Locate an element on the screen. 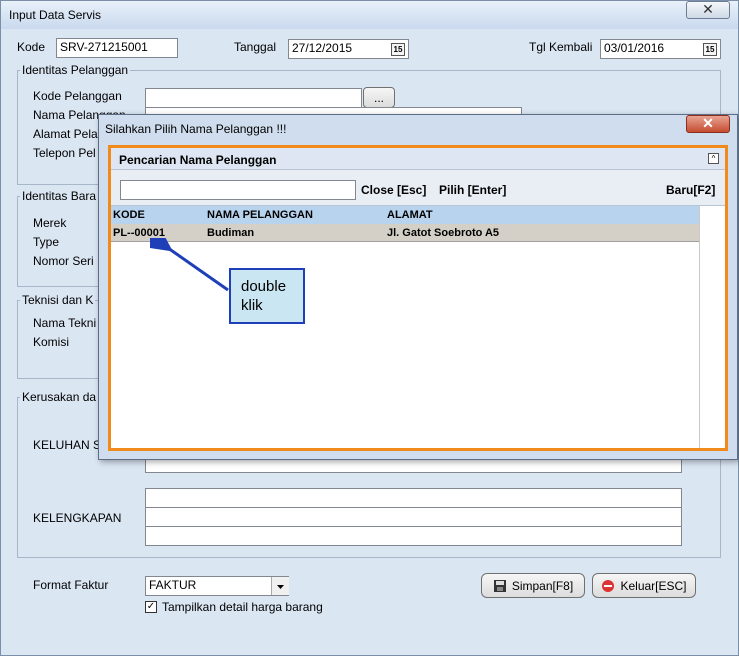 The width and height of the screenshot is (739, 656). tanggal-calendar-icon: 15 is located at coordinates (398, 49).